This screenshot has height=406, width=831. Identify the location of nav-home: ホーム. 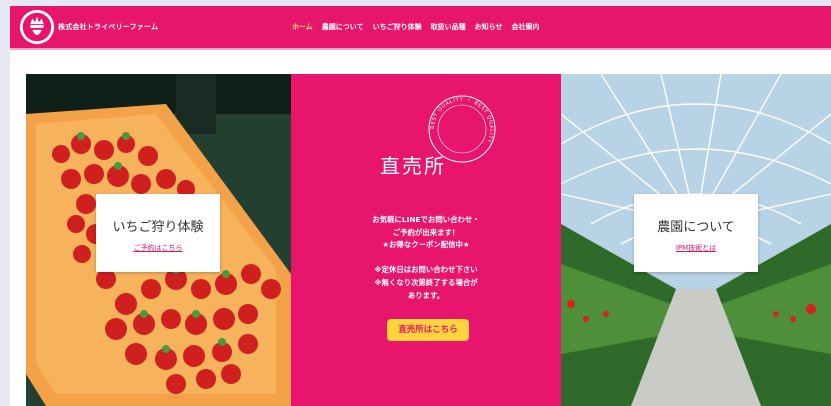
(302, 27).